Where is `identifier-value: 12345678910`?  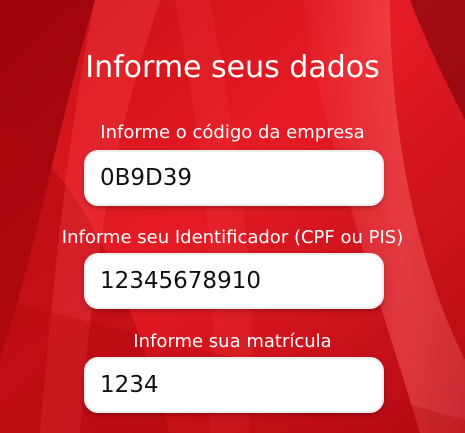
identifier-value: 12345678910 is located at coordinates (180, 281).